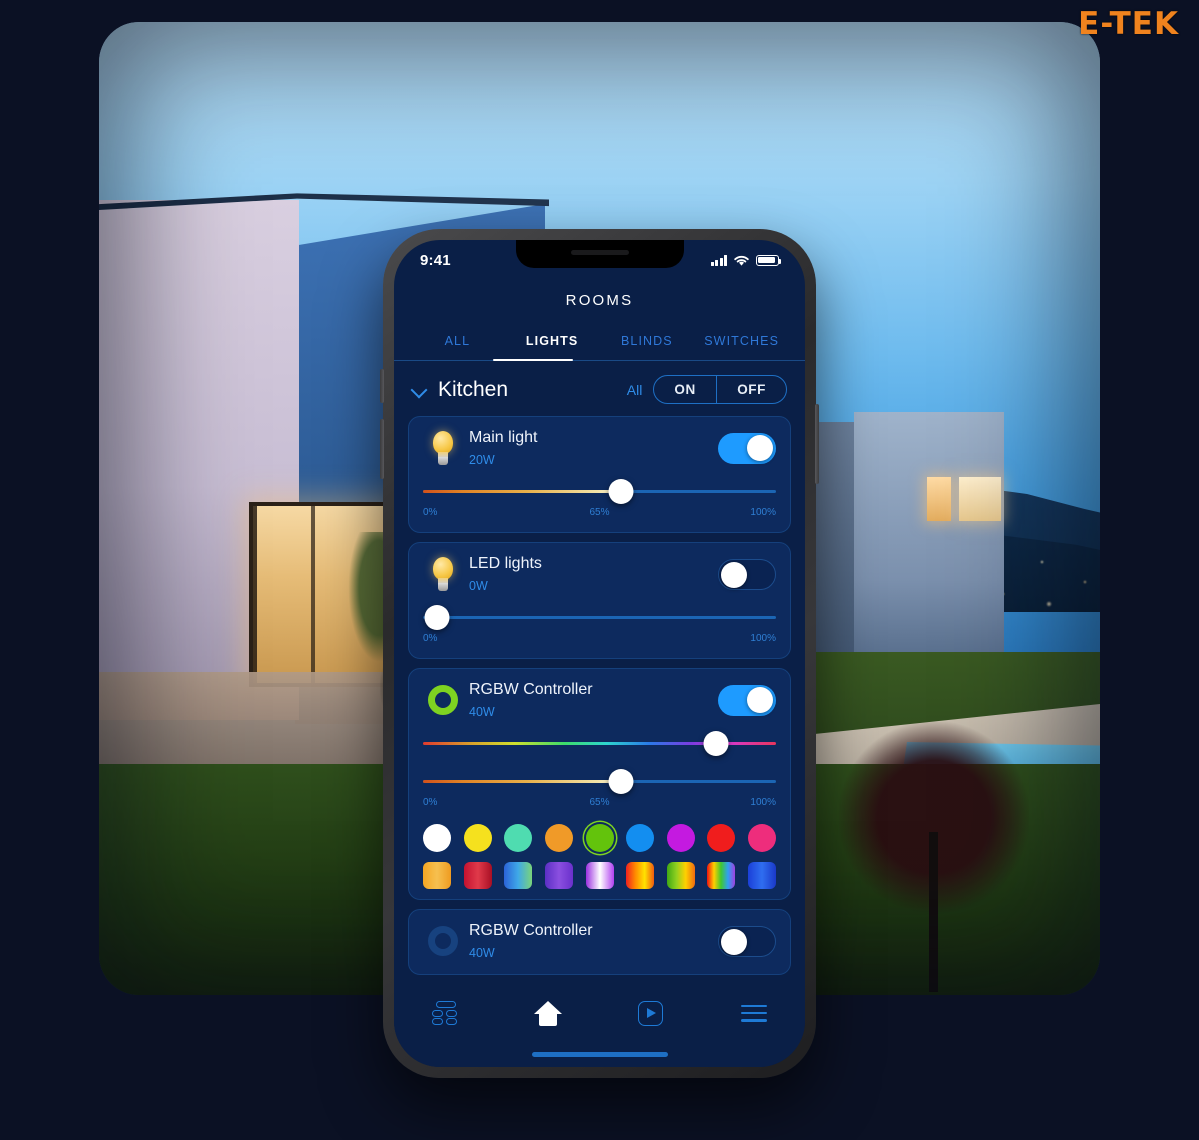 This screenshot has width=1199, height=1140. What do you see at coordinates (1128, 24) in the screenshot?
I see `brand-logo: E-TEK` at bounding box center [1128, 24].